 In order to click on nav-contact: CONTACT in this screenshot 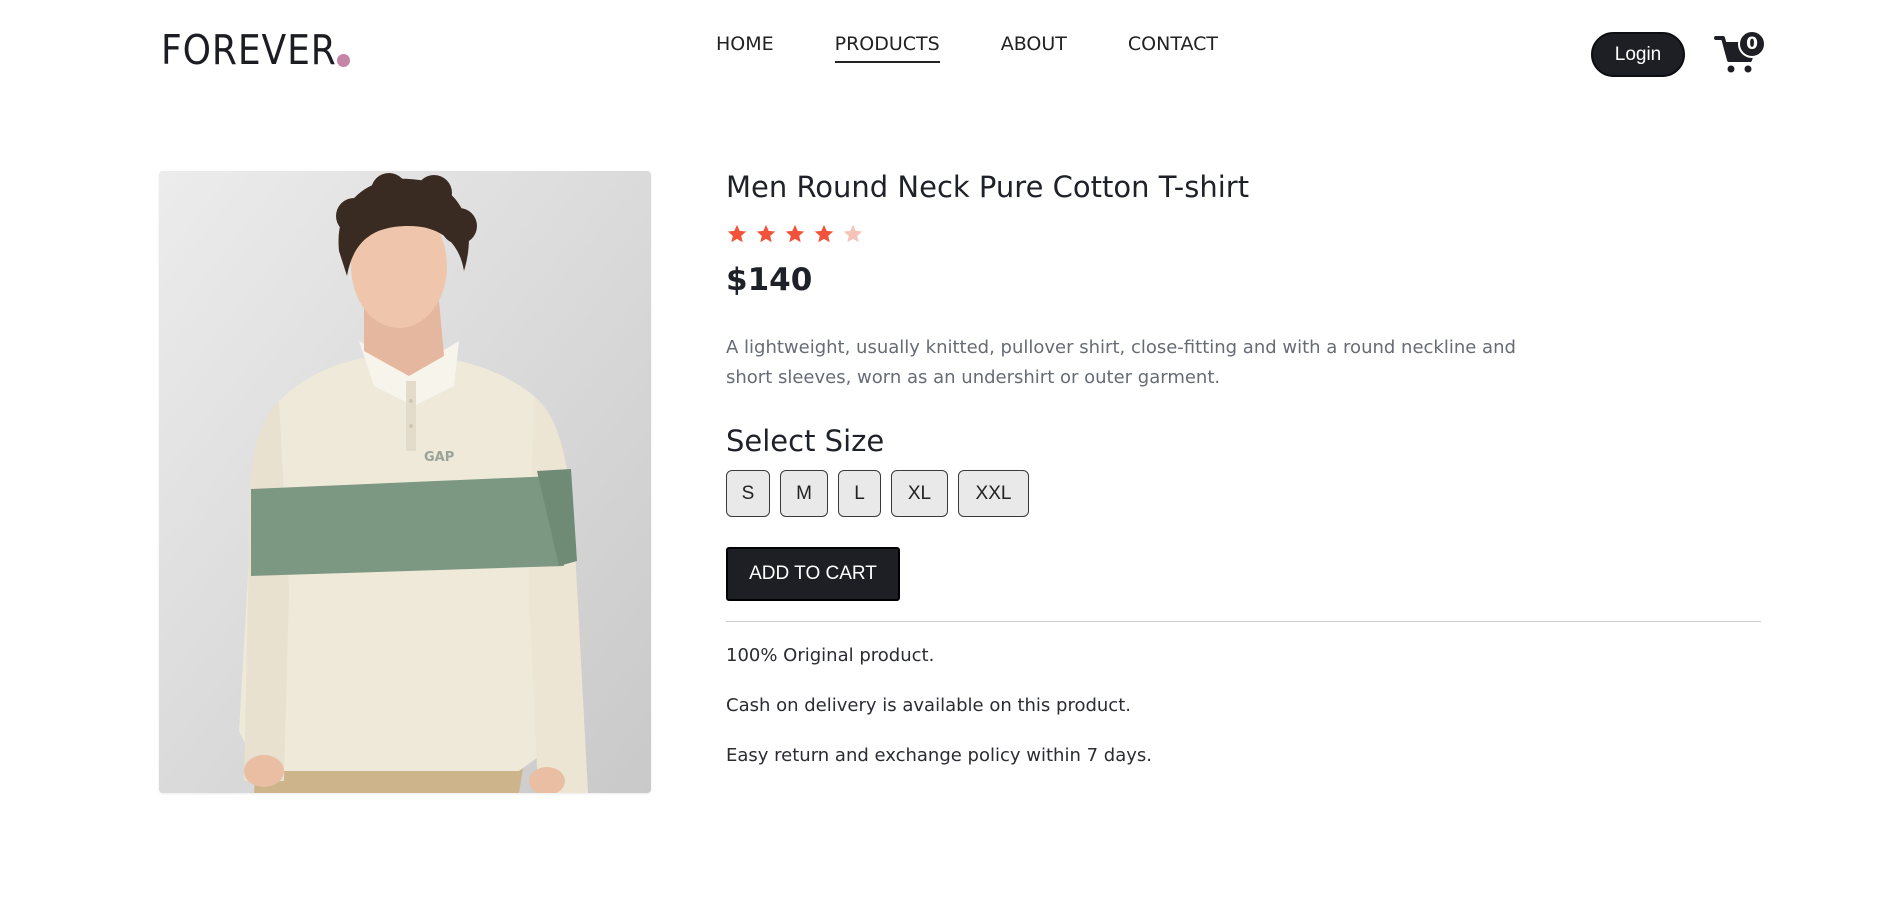, I will do `click(1173, 44)`.